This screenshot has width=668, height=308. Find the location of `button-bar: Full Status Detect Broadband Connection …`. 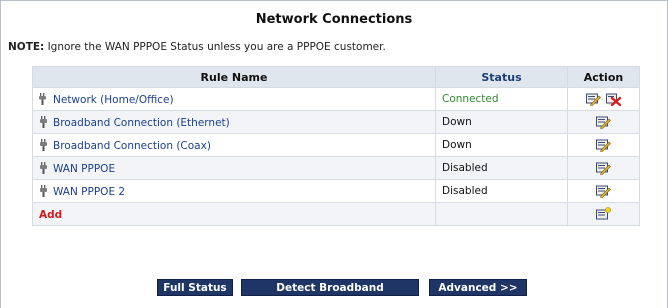

button-bar: Full Status Detect Broadband Connection … is located at coordinates (334, 293).